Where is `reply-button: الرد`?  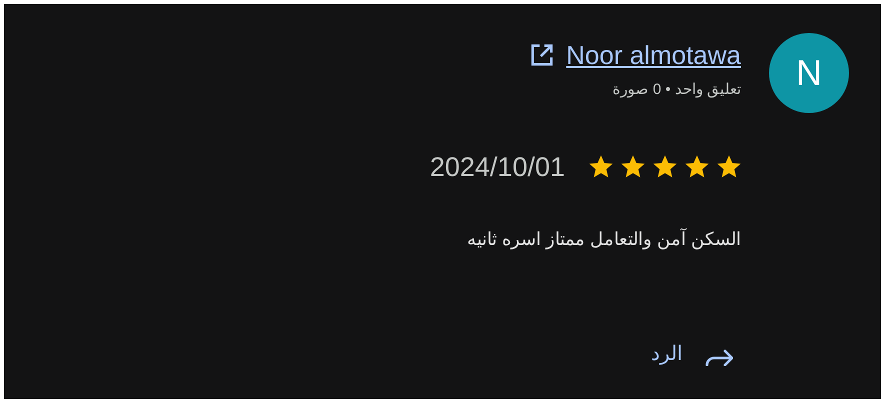 reply-button: الرد is located at coordinates (692, 353).